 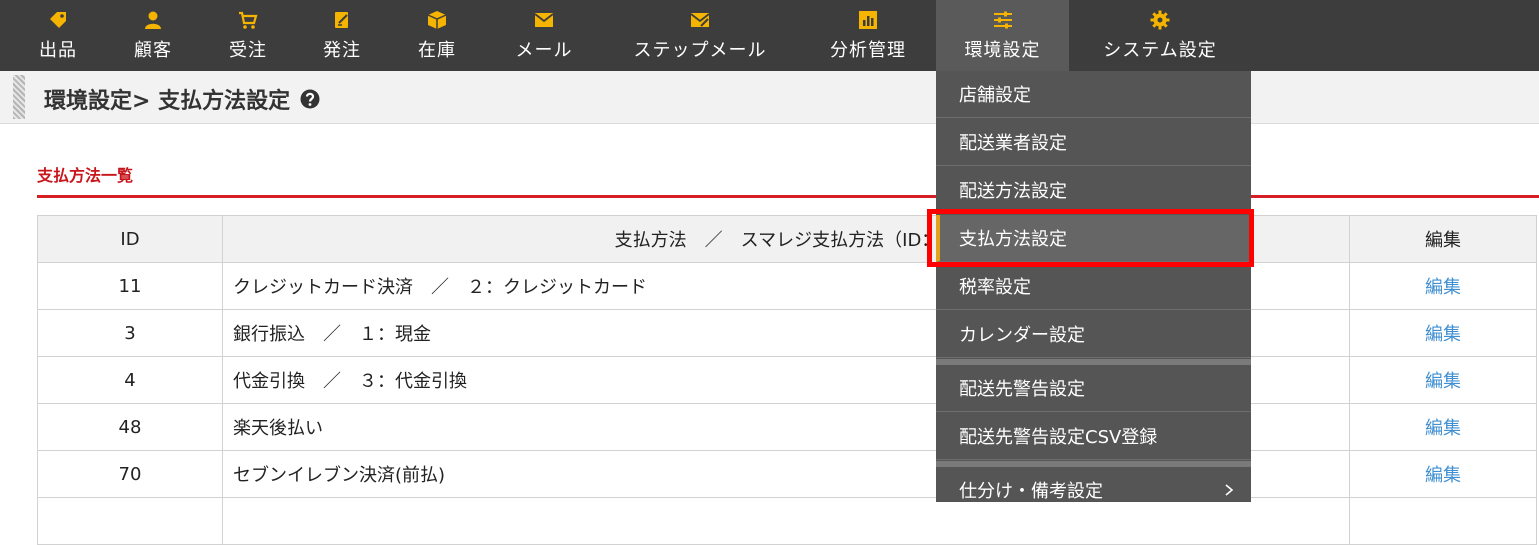 I want to click on nav-item-mail: メール, so click(x=544, y=35).